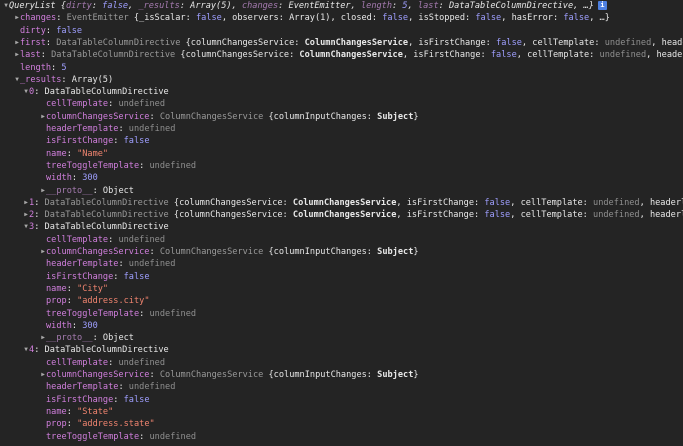 This screenshot has height=446, width=683. Describe the element at coordinates (440, 215) in the screenshot. I see `console-token: , isFirstChange:` at that location.